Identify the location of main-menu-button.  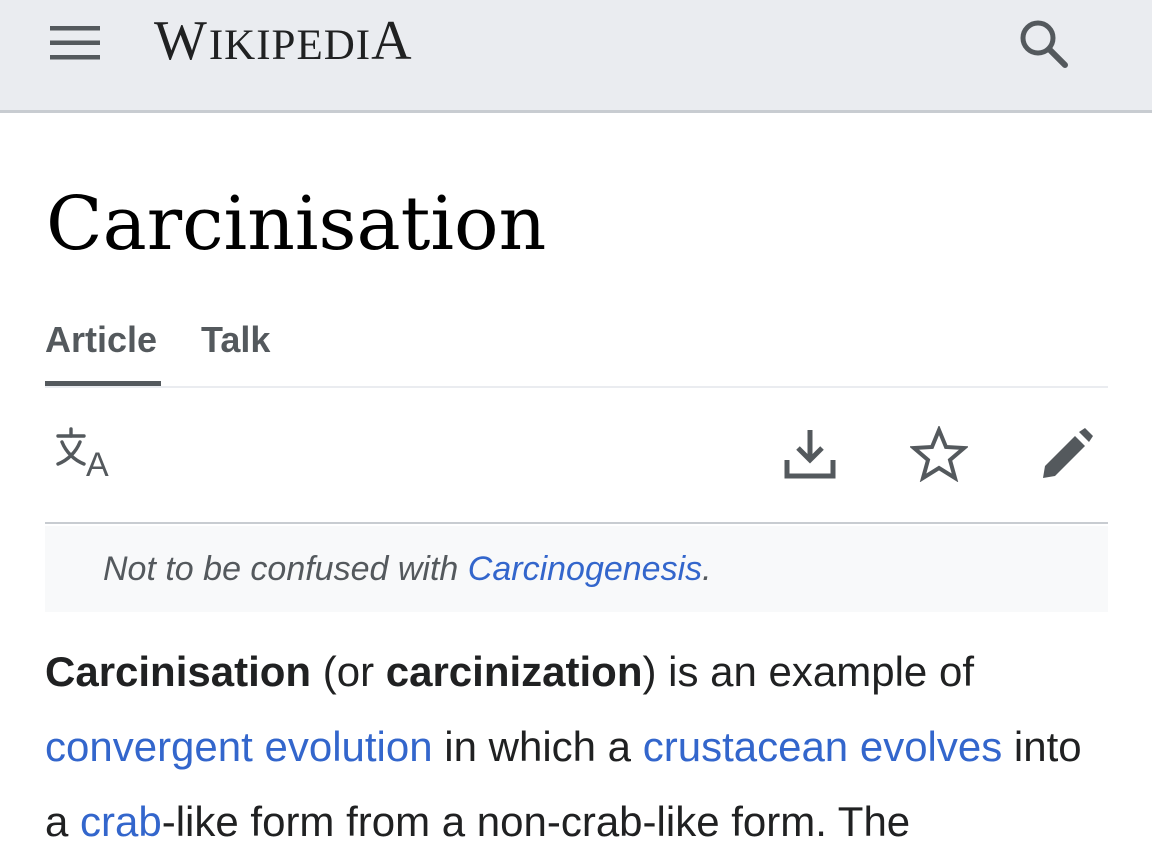
(75, 43).